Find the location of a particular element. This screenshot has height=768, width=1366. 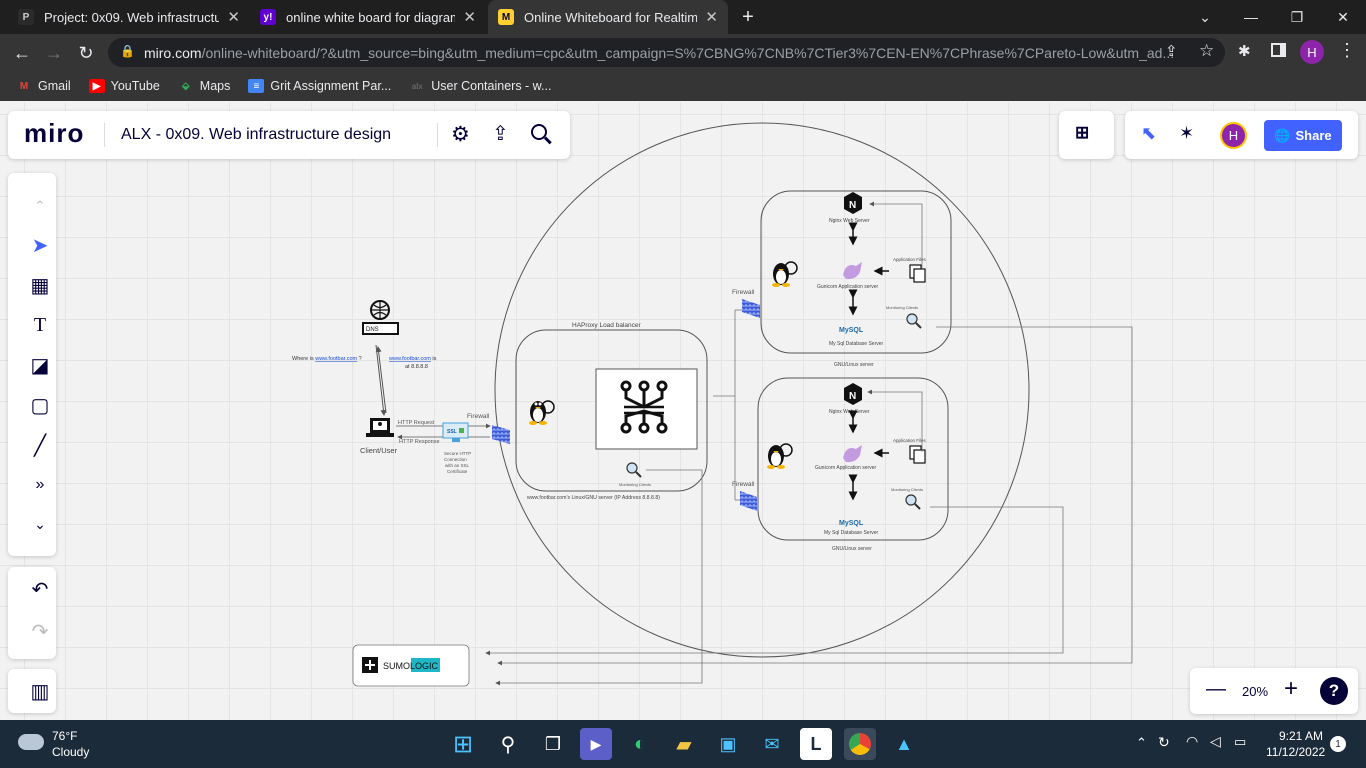

frames-sidebar-icon: ▥ is located at coordinates (40, 691).